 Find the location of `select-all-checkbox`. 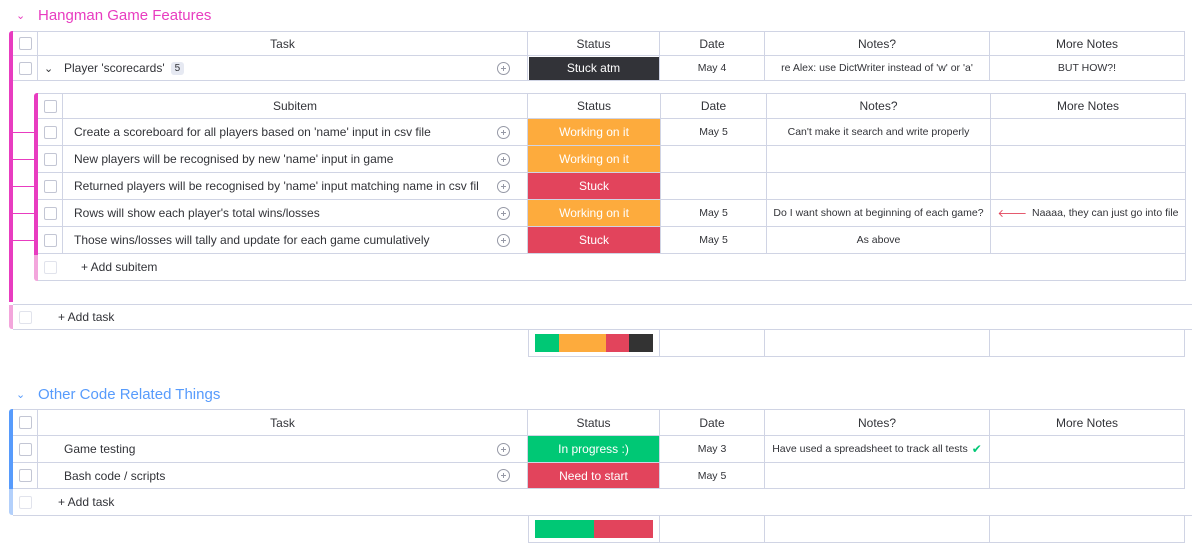

select-all-checkbox is located at coordinates (25, 43).